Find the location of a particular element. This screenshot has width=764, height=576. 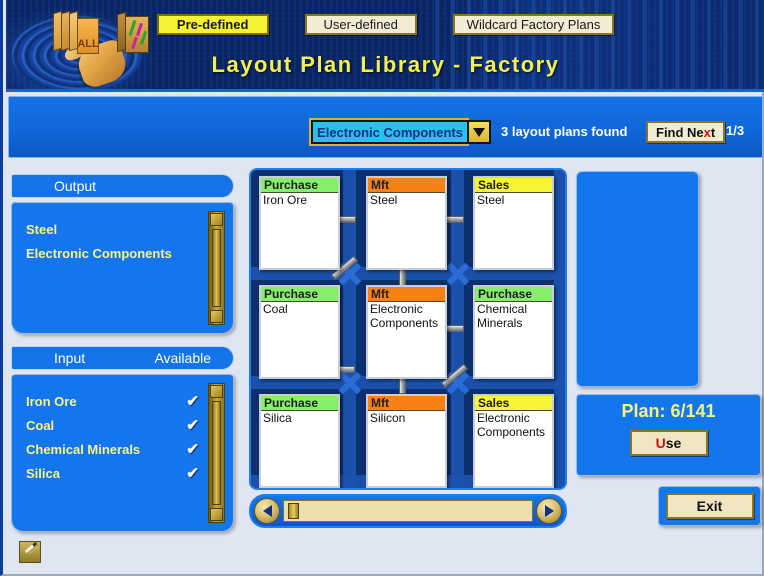

card-name-label: Chemical Minerals is located at coordinates (502, 316).